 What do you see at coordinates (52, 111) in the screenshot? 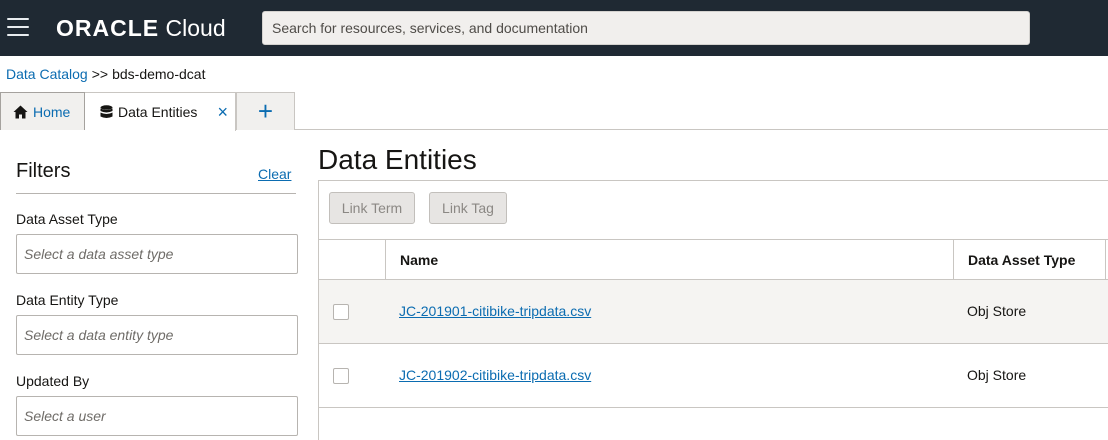
I see `tab-home-label: Home` at bounding box center [52, 111].